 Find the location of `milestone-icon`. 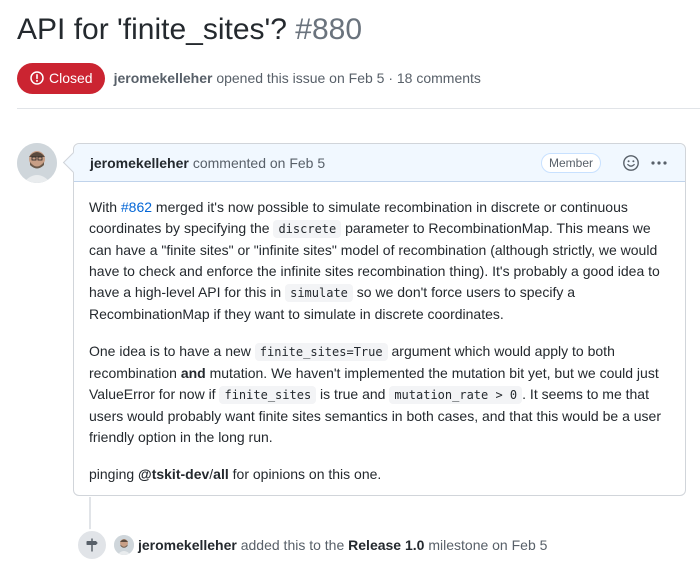

milestone-icon is located at coordinates (92, 545).